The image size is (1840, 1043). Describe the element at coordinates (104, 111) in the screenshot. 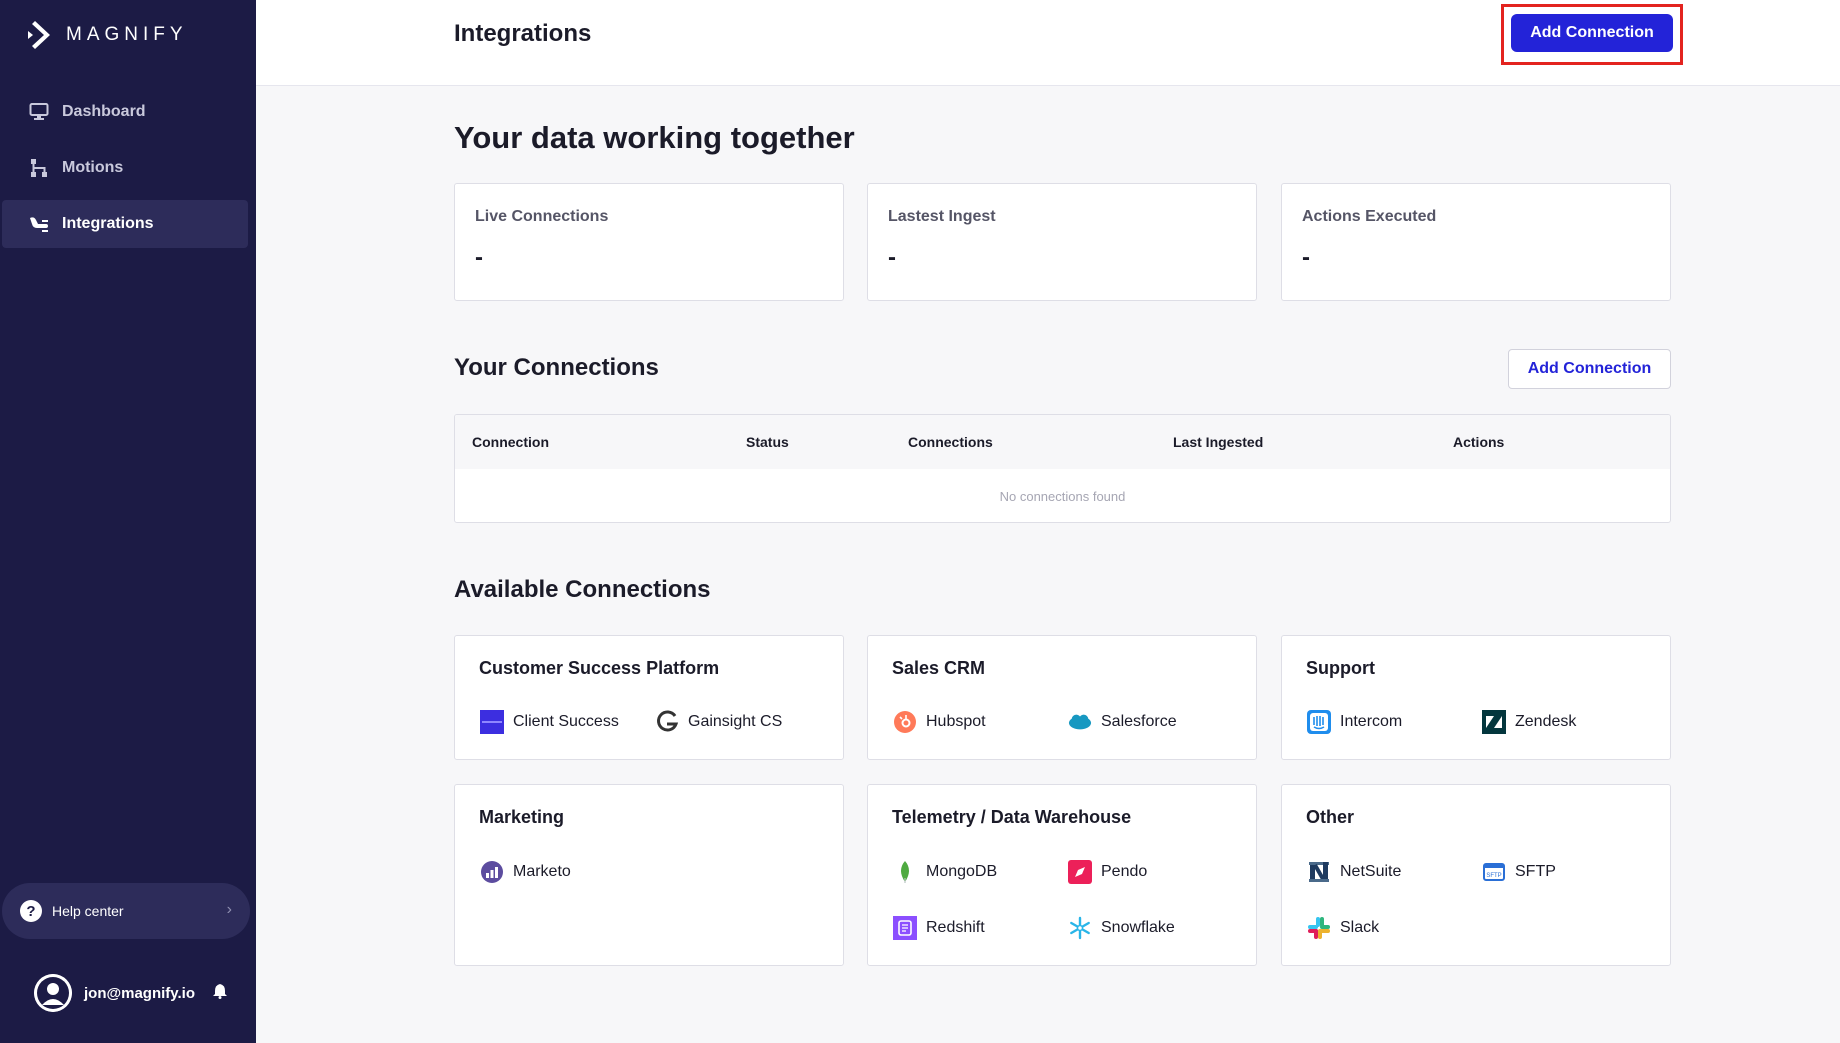

I see `sidebar-item-label: Dashboard` at that location.